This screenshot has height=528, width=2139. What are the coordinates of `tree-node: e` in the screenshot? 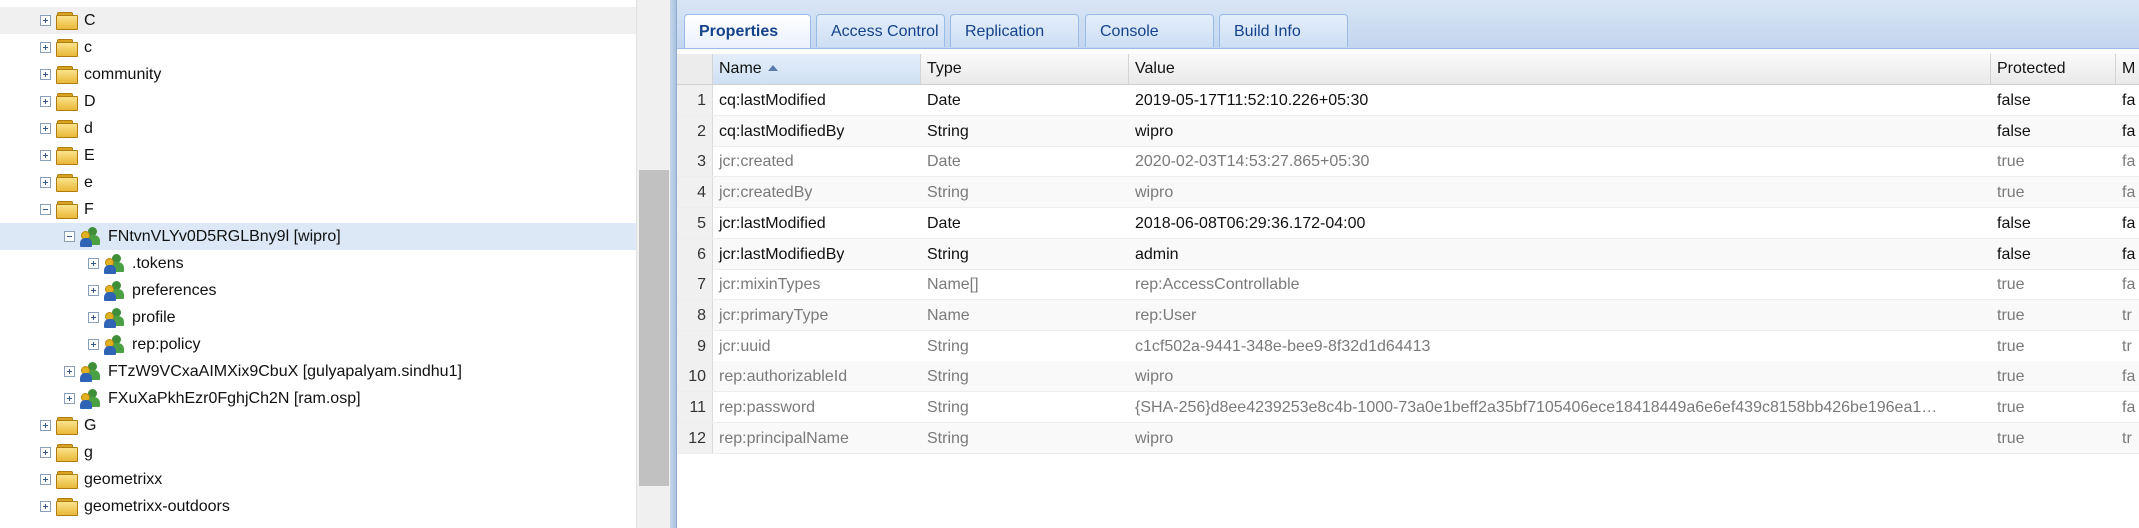 It's located at (318, 182).